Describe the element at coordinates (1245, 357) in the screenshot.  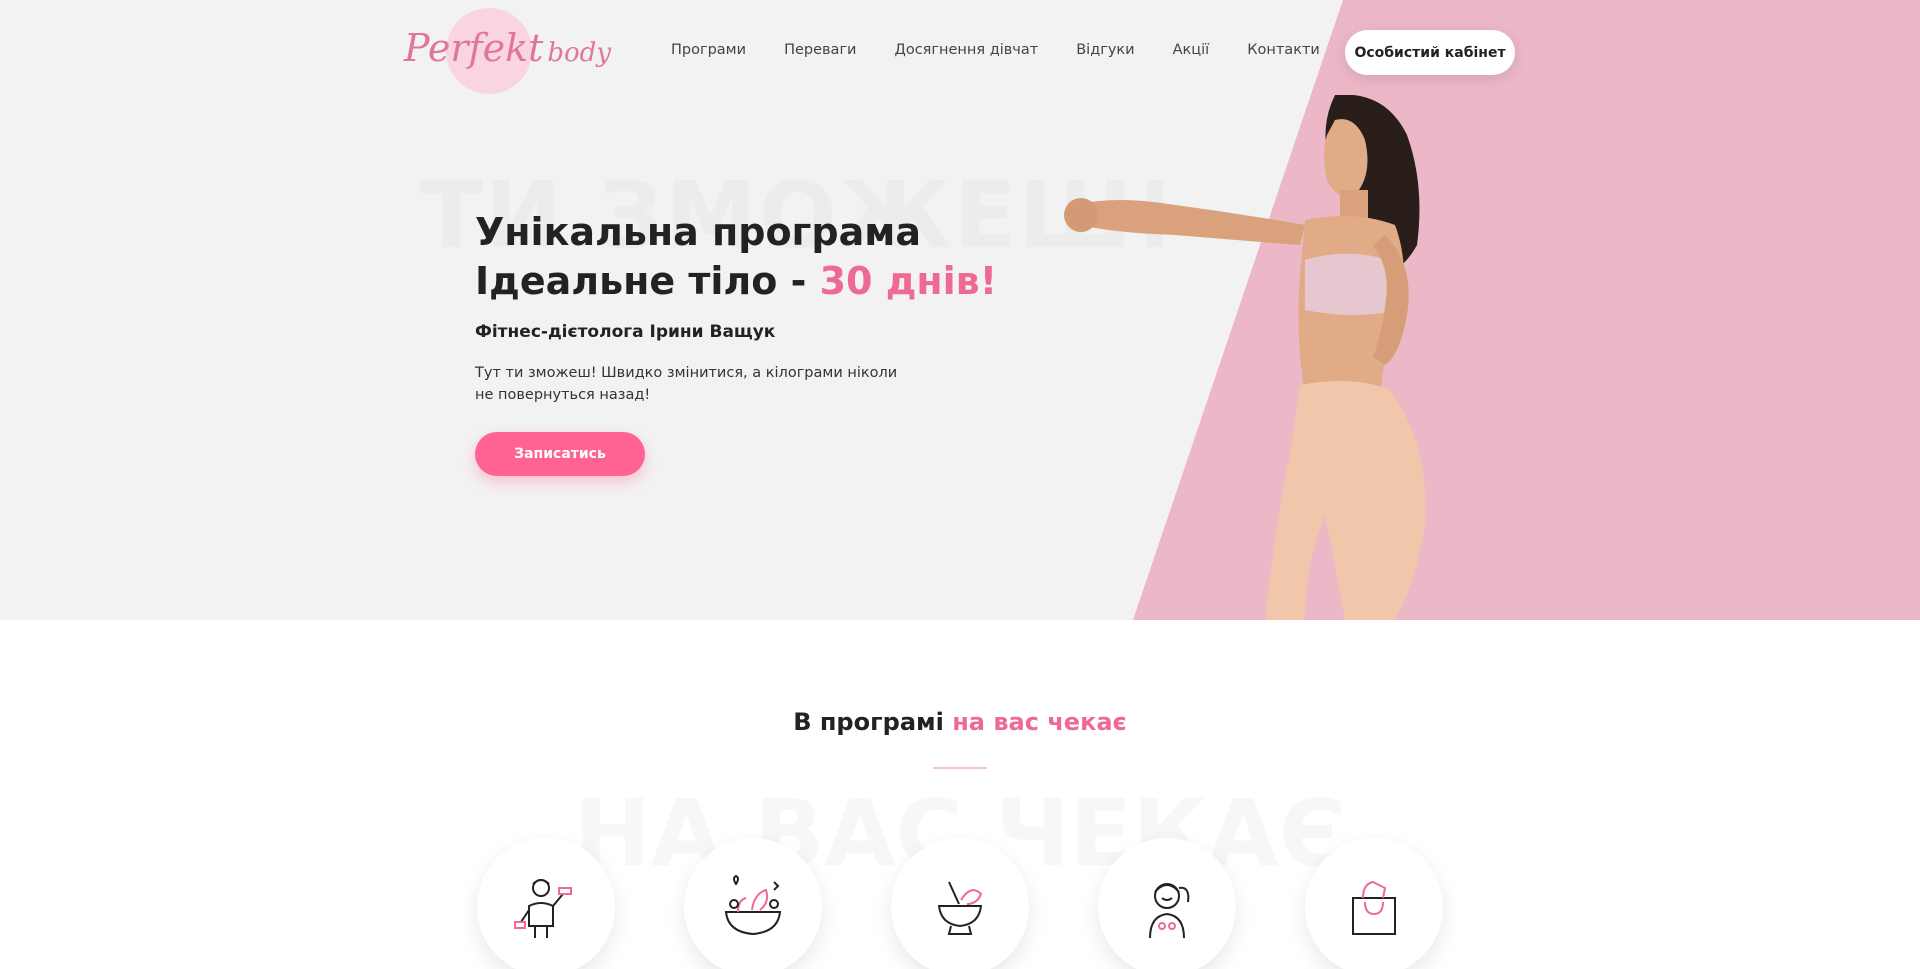
I see `hero-woman-image` at that location.